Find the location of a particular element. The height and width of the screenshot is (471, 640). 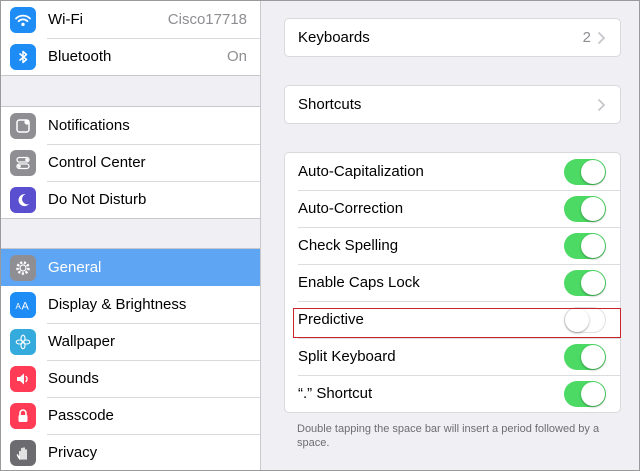

sidebar-item-label: Bluetooth is located at coordinates (80, 56).